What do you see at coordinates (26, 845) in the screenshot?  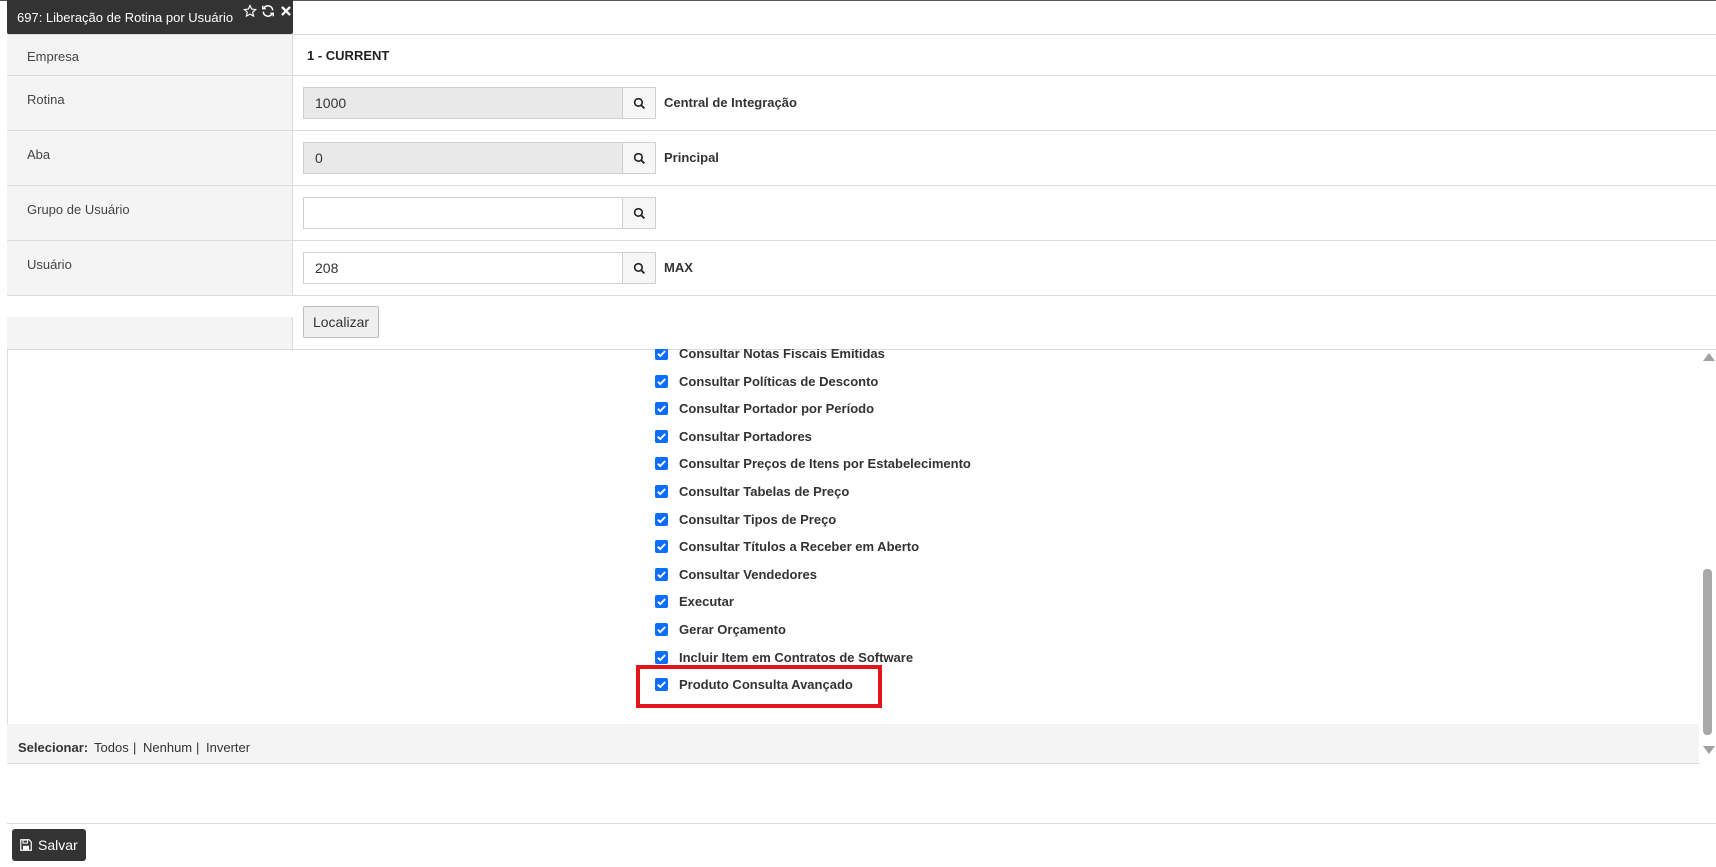 I see `floppy-disk-icon` at bounding box center [26, 845].